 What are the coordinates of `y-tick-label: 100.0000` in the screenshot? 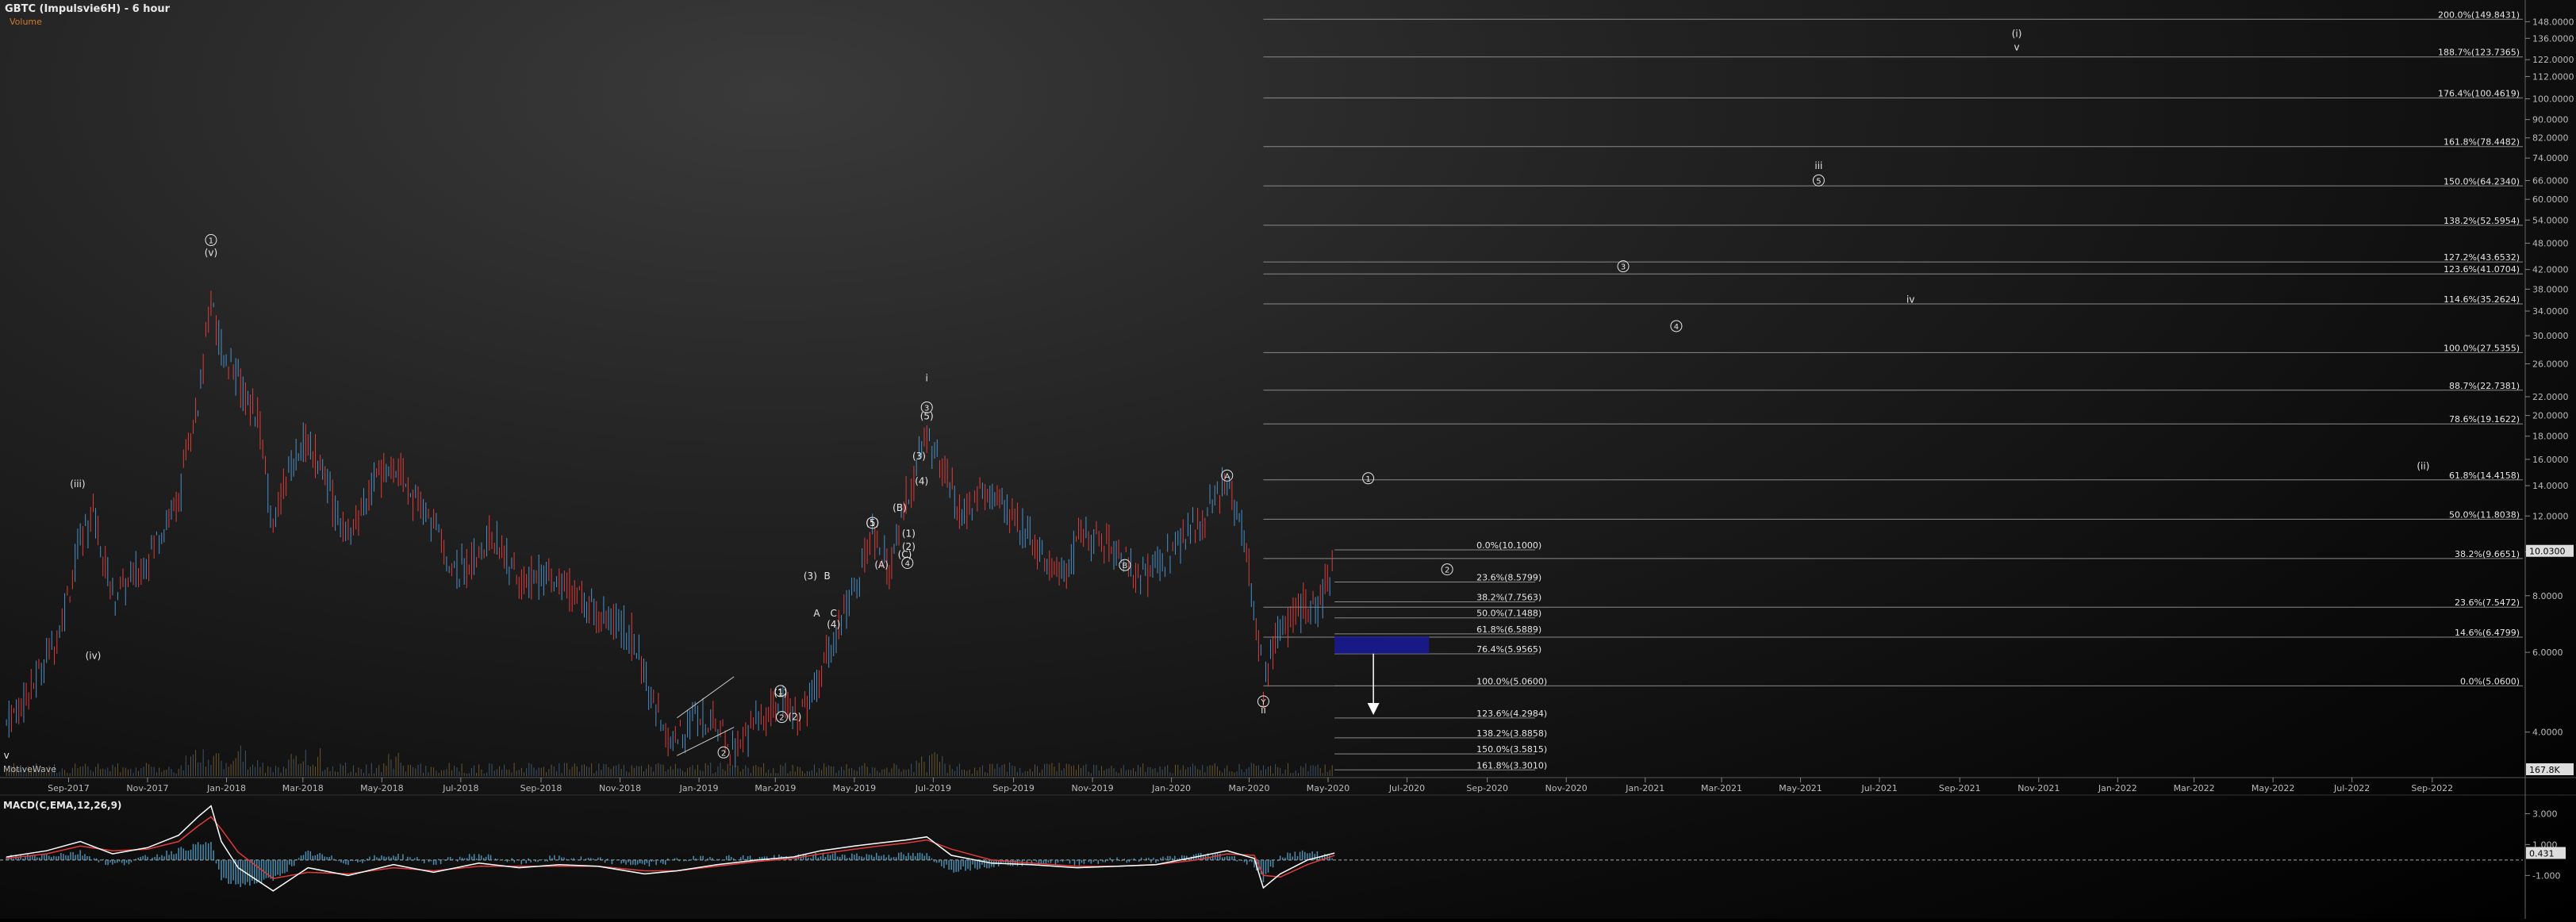 It's located at (2553, 100).